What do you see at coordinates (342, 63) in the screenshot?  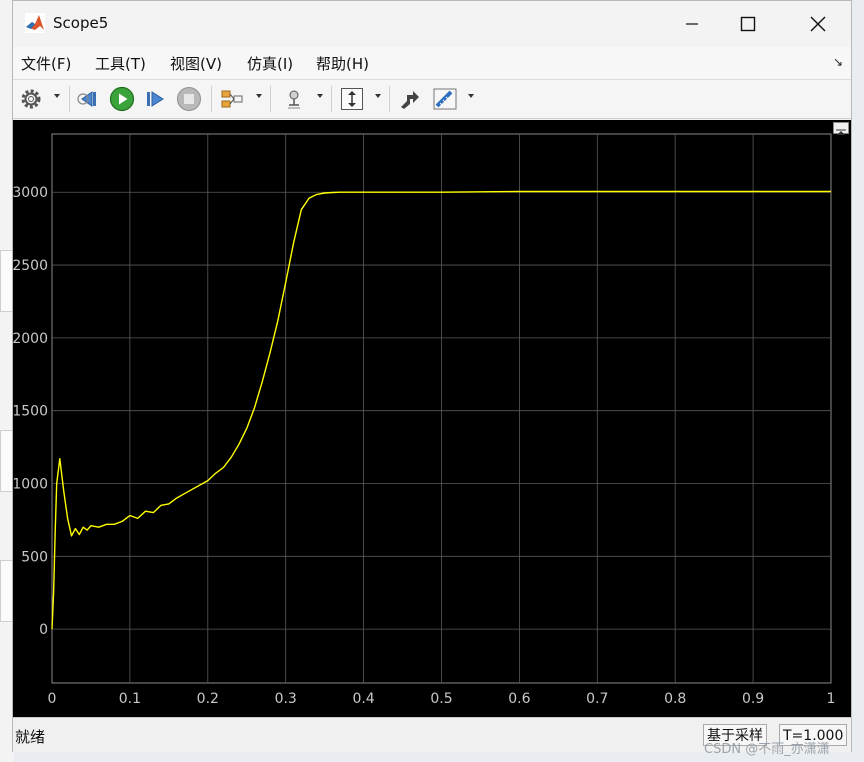 I see `menu-help: 帮助(H)` at bounding box center [342, 63].